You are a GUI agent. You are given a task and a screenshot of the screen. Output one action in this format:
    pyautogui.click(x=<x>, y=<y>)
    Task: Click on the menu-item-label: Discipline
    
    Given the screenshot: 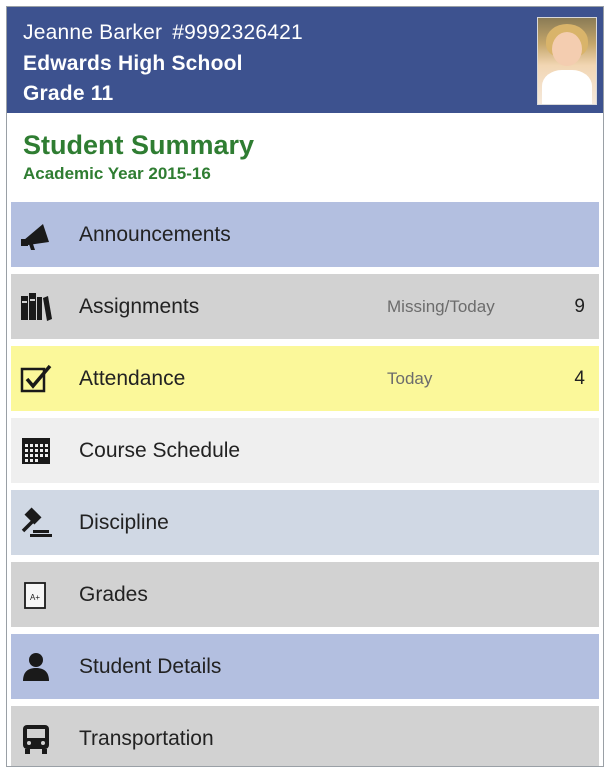 What is the action you would take?
    pyautogui.click(x=124, y=522)
    